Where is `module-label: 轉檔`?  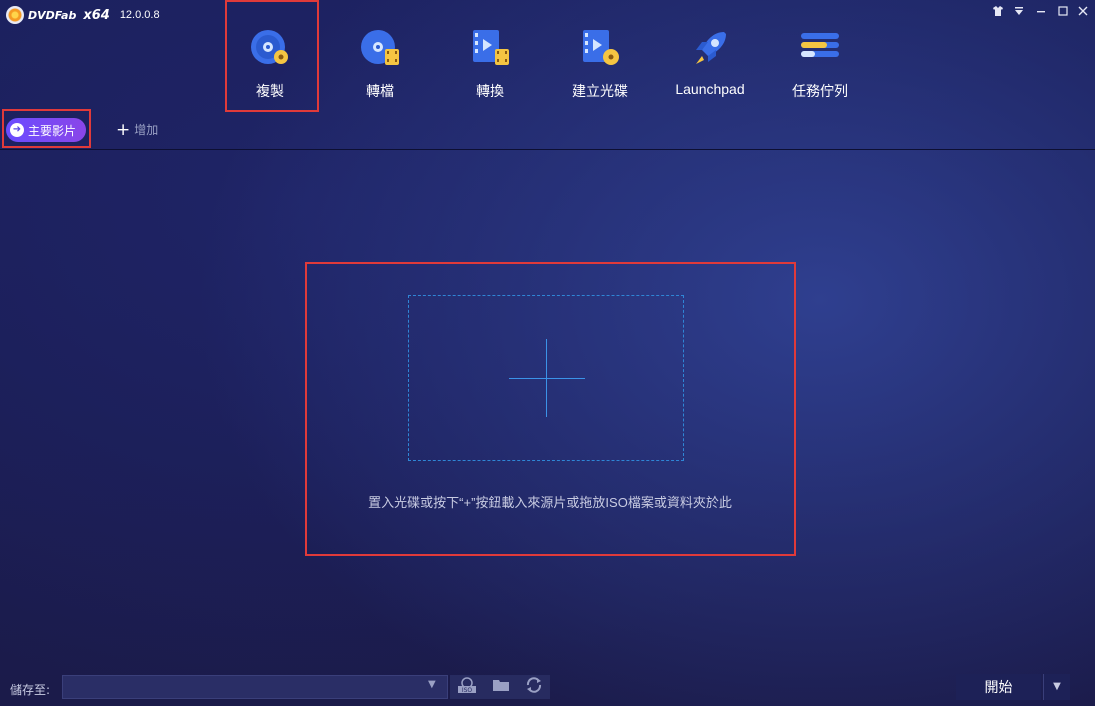 module-label: 轉檔 is located at coordinates (380, 91).